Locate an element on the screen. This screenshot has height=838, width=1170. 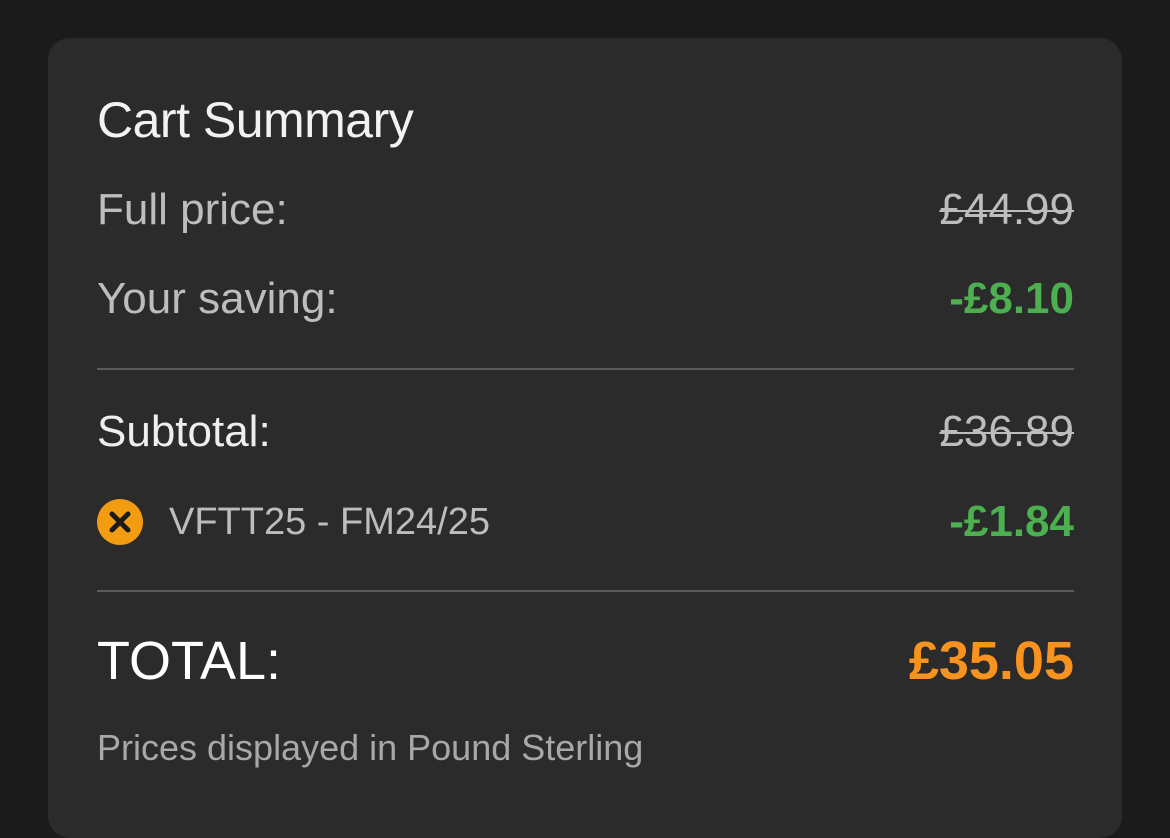
full-price-label: Full price: is located at coordinates (192, 209).